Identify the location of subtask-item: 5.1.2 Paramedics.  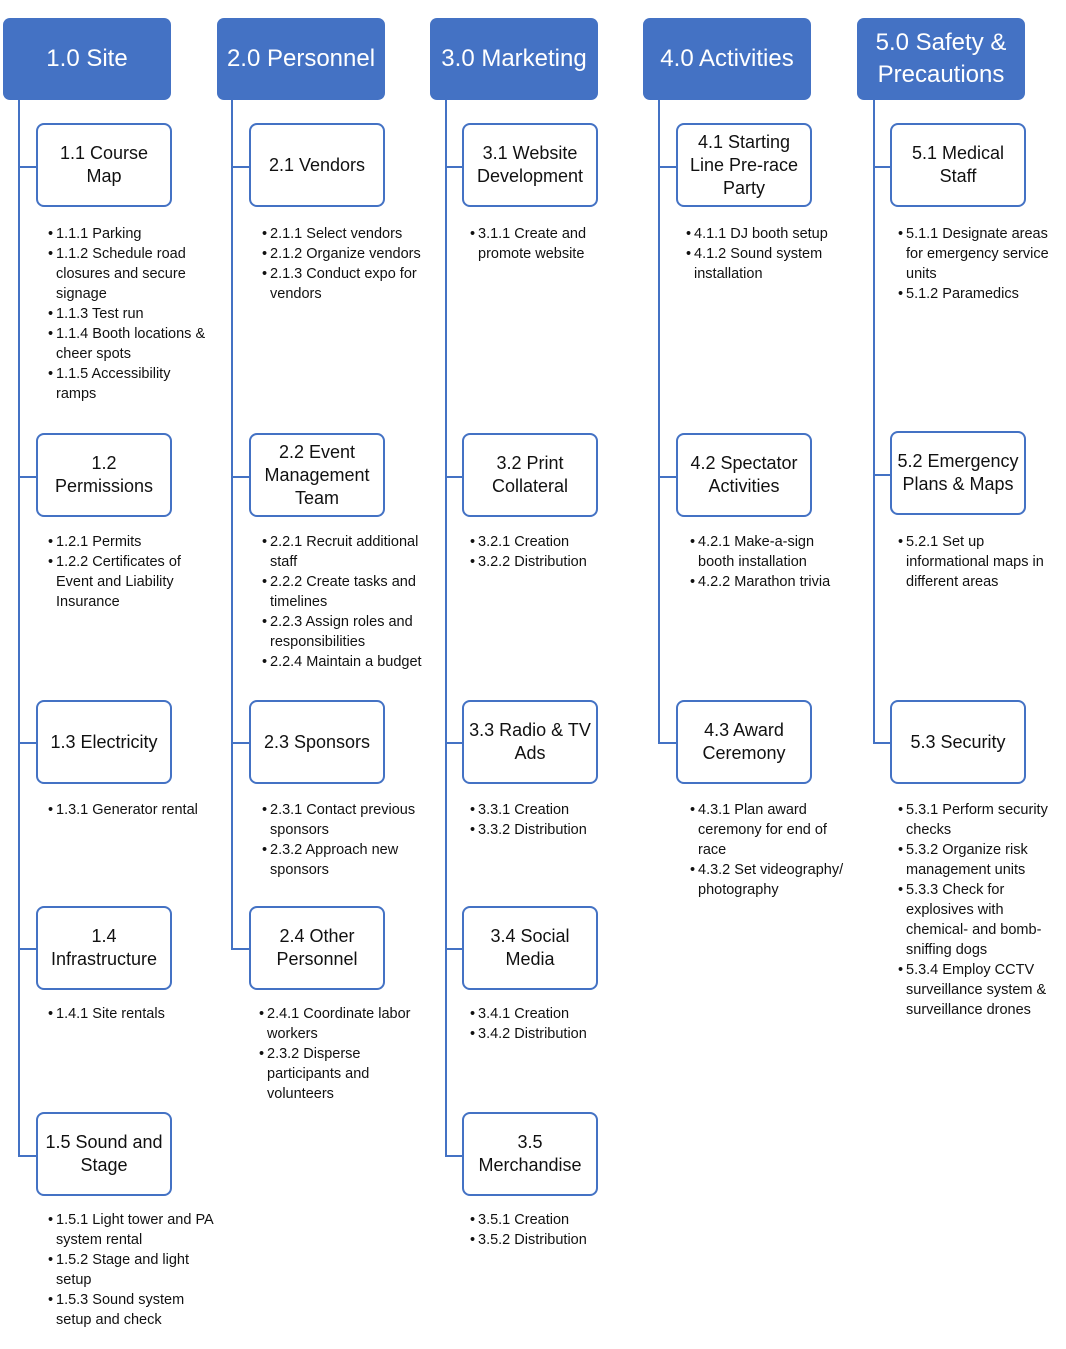
(978, 294).